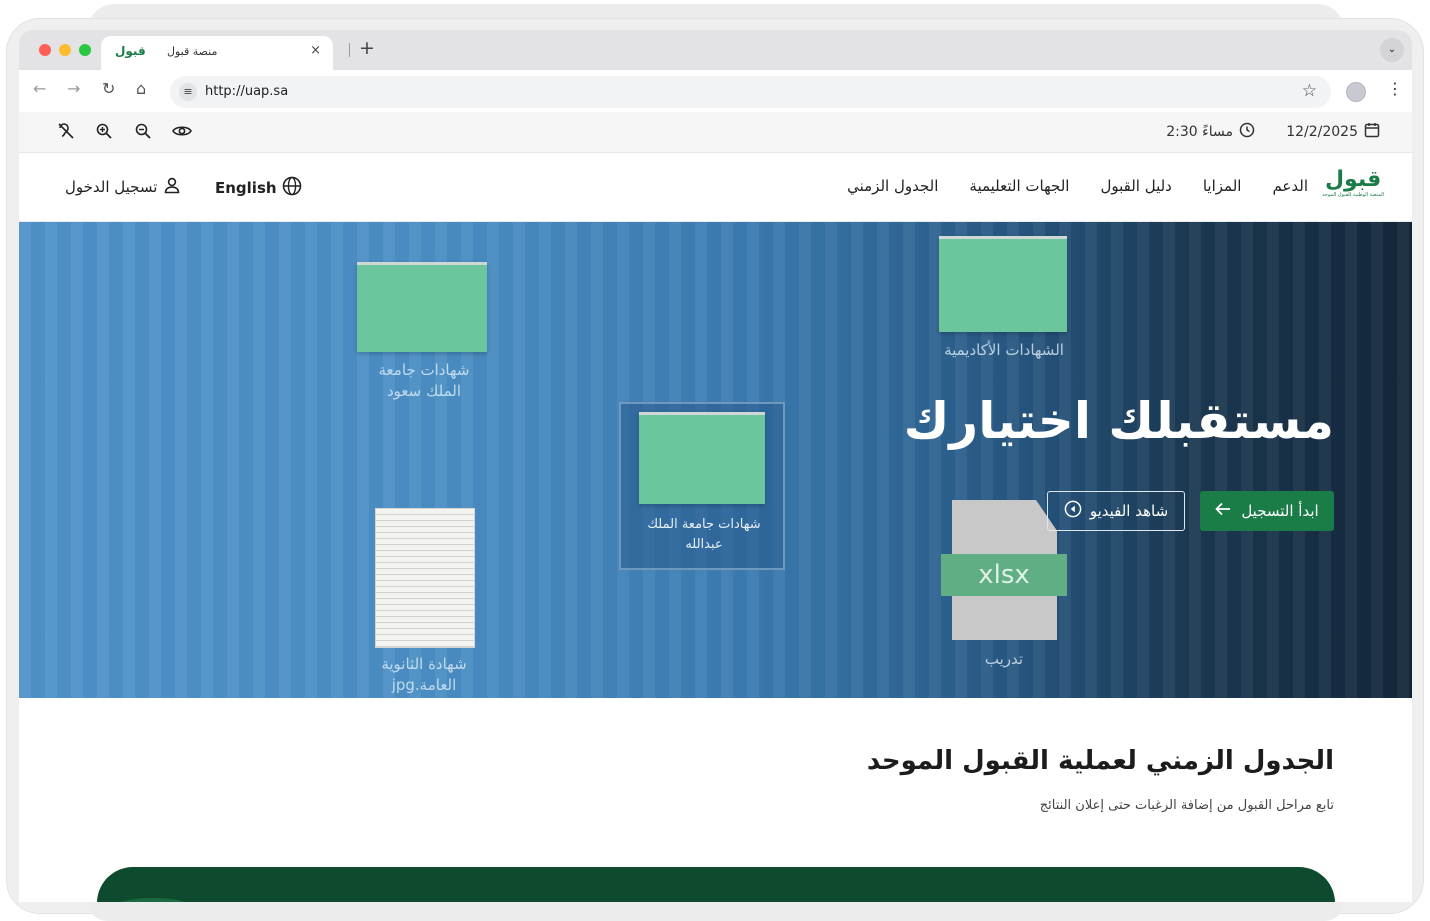 The width and height of the screenshot is (1430, 921). I want to click on start-registration-button: ابدأ التسجيل, so click(1267, 511).